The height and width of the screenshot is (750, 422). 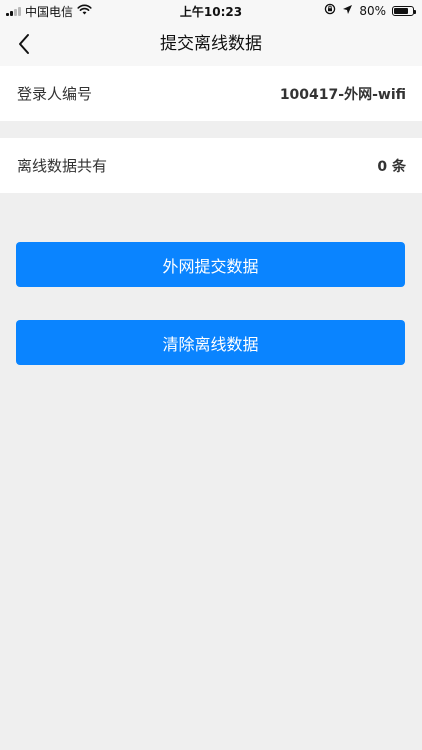 I want to click on login-number-value: 100417-外网-wifi, so click(x=342, y=94).